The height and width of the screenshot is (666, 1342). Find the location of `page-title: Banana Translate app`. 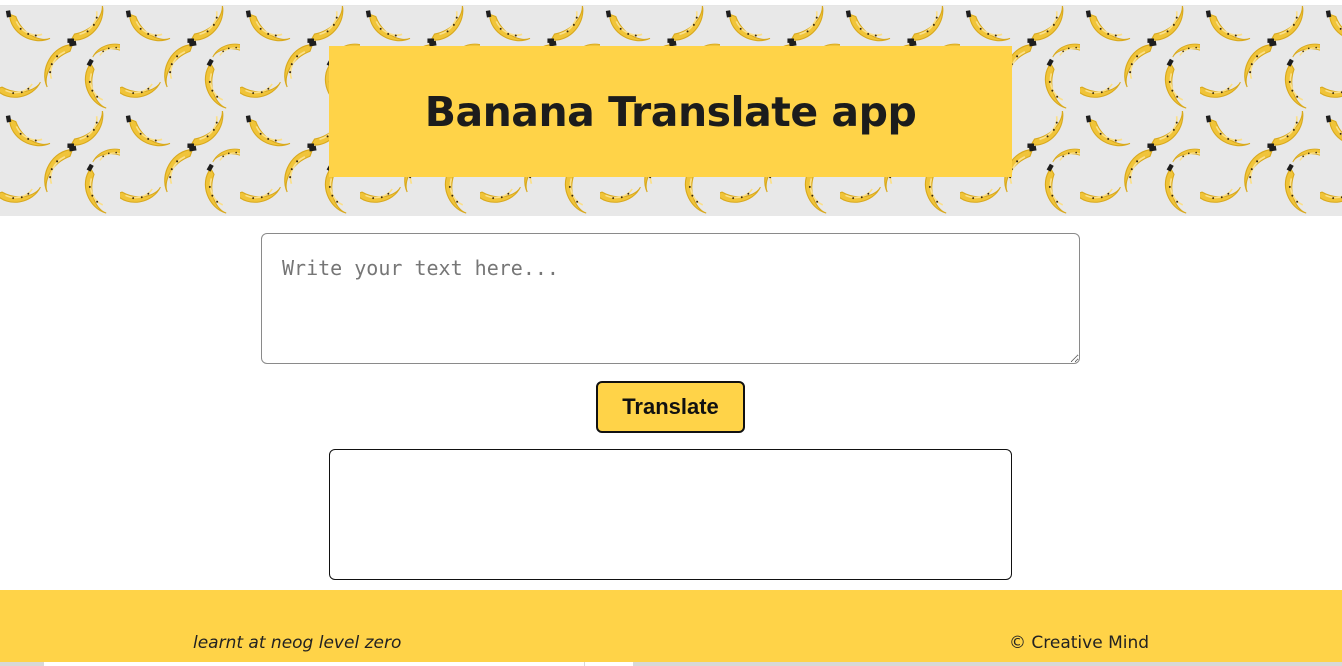

page-title: Banana Translate app is located at coordinates (670, 111).